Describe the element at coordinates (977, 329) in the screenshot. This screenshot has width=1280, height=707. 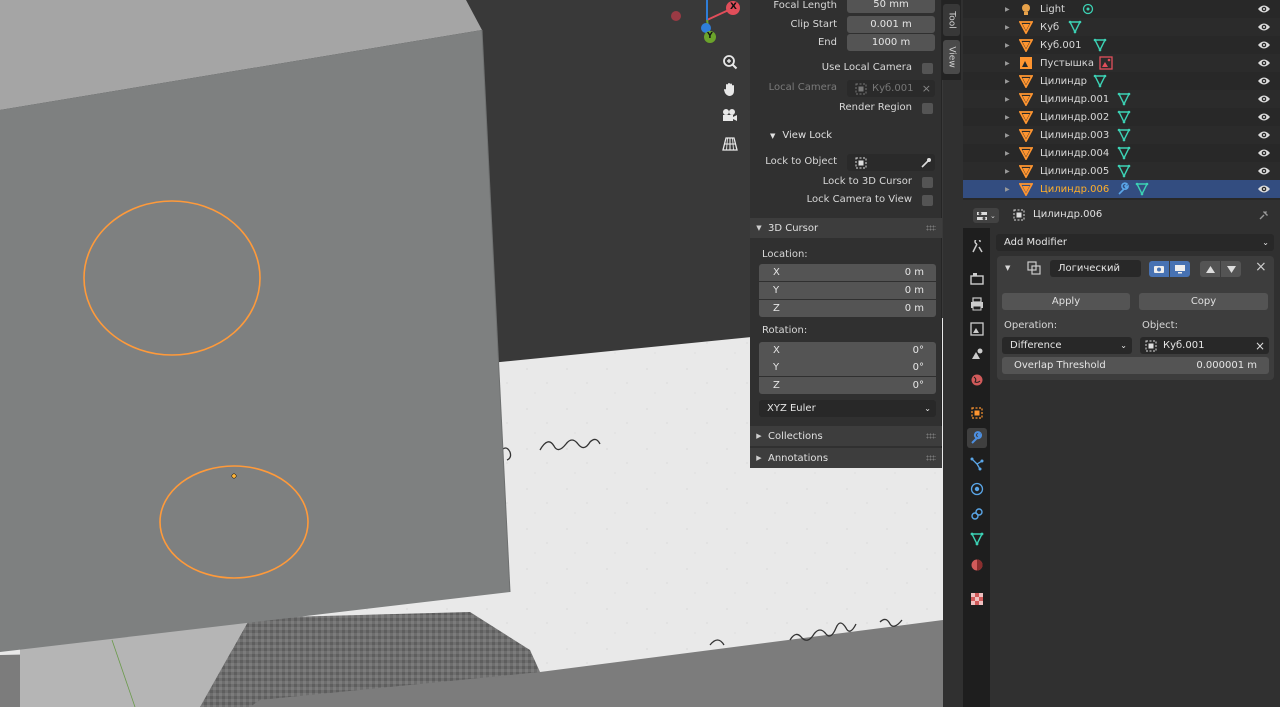
I see `tab-view-layer` at that location.